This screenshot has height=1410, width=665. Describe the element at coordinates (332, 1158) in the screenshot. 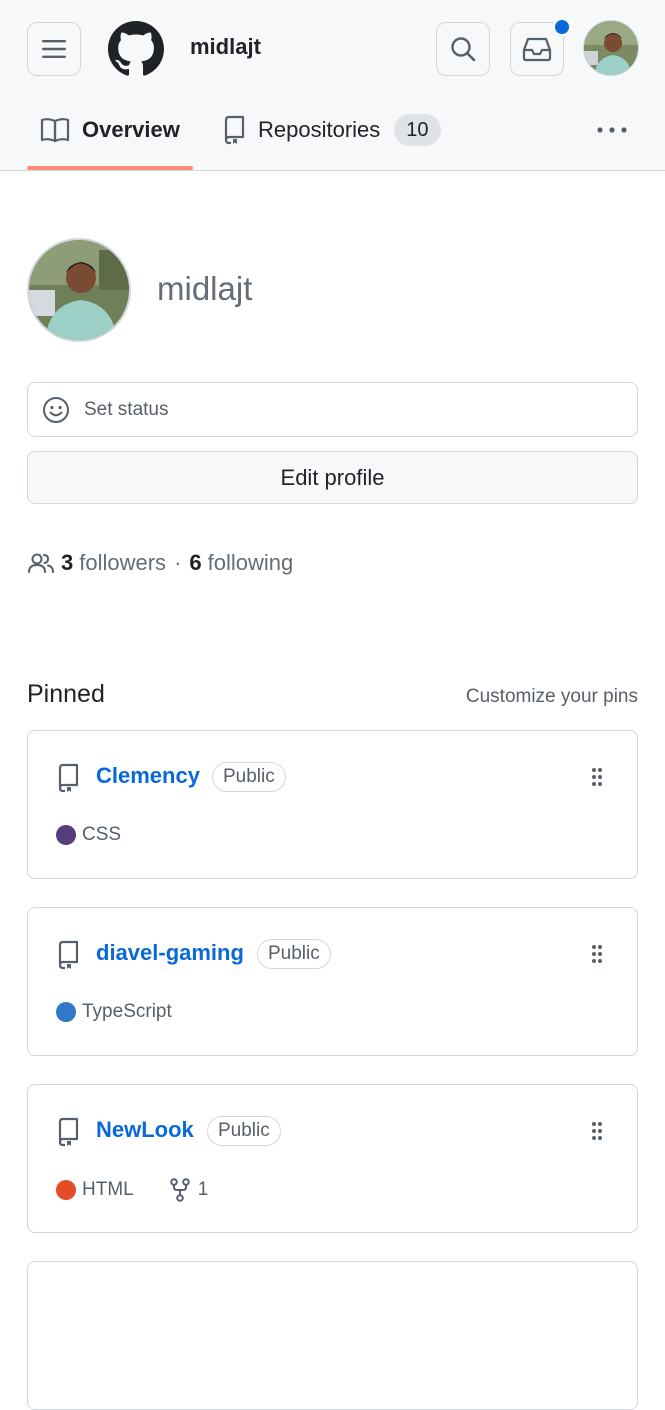

I see `pinned-repo-card: NewLook Public HTML 1` at that location.